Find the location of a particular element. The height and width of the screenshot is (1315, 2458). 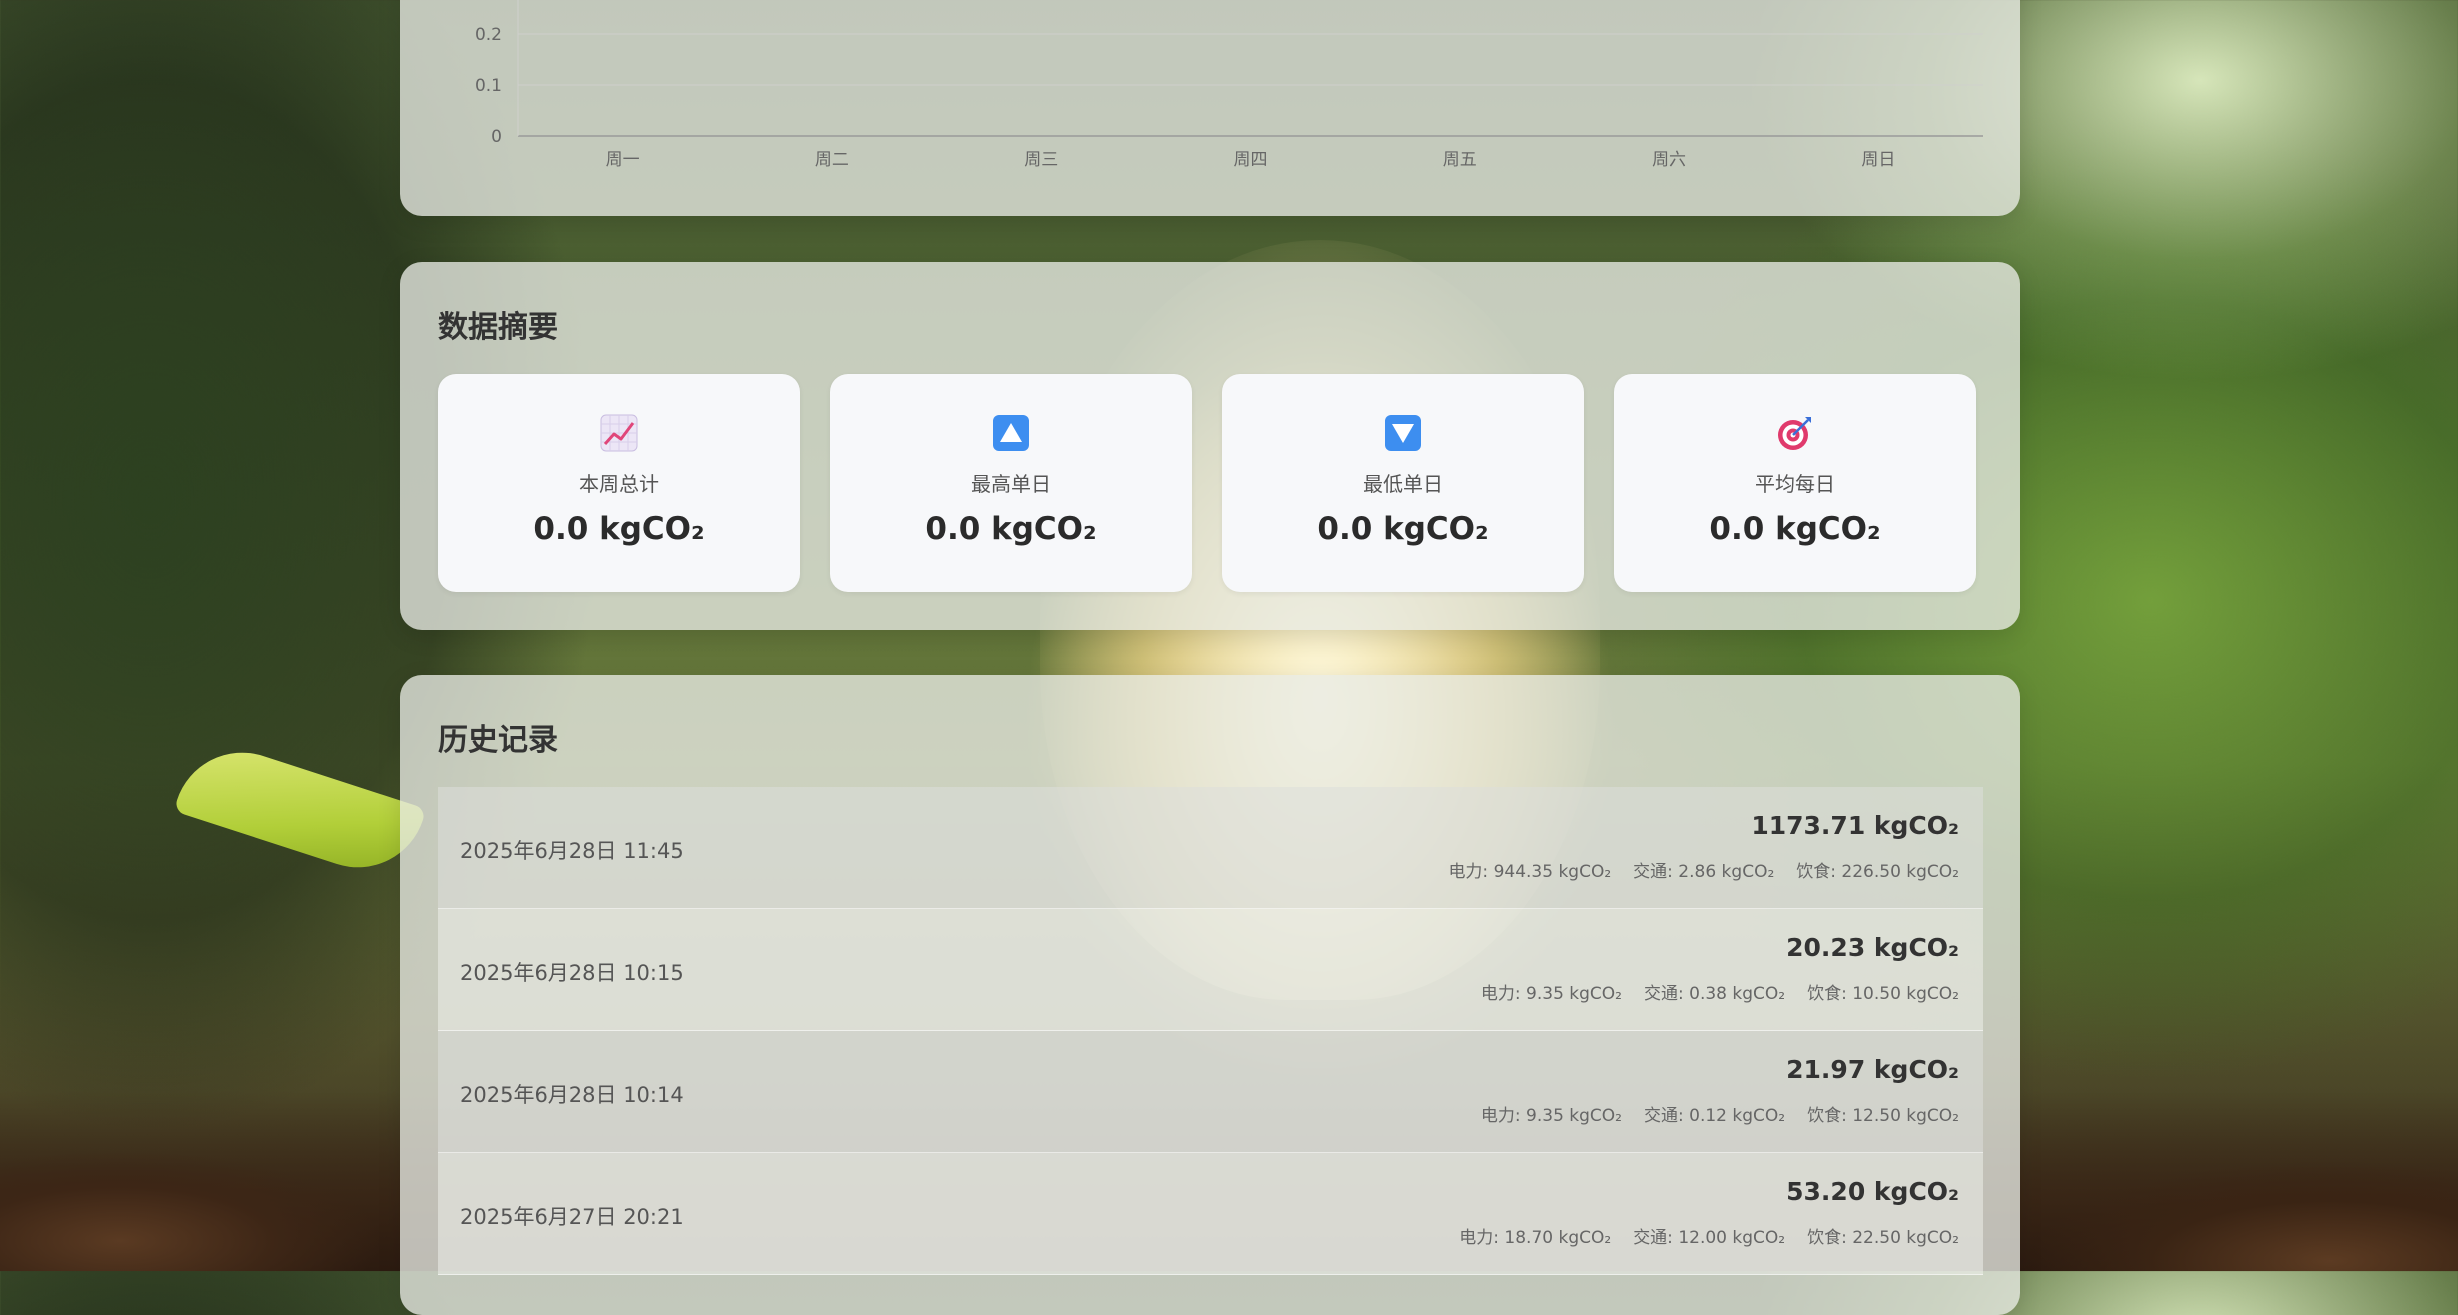

summary-card-daily-average: 平均每日 0.0 kgCO₂ is located at coordinates (1795, 483).